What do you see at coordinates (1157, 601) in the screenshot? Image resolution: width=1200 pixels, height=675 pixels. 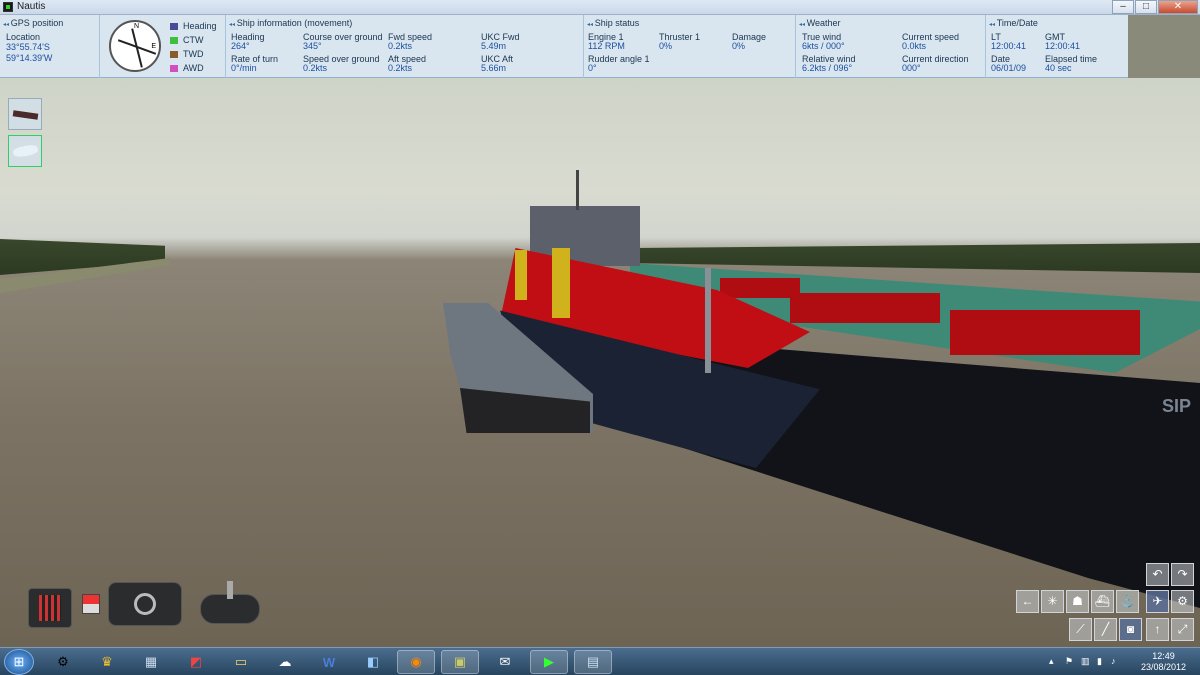 I see `free-camera-icon: ✈` at bounding box center [1157, 601].